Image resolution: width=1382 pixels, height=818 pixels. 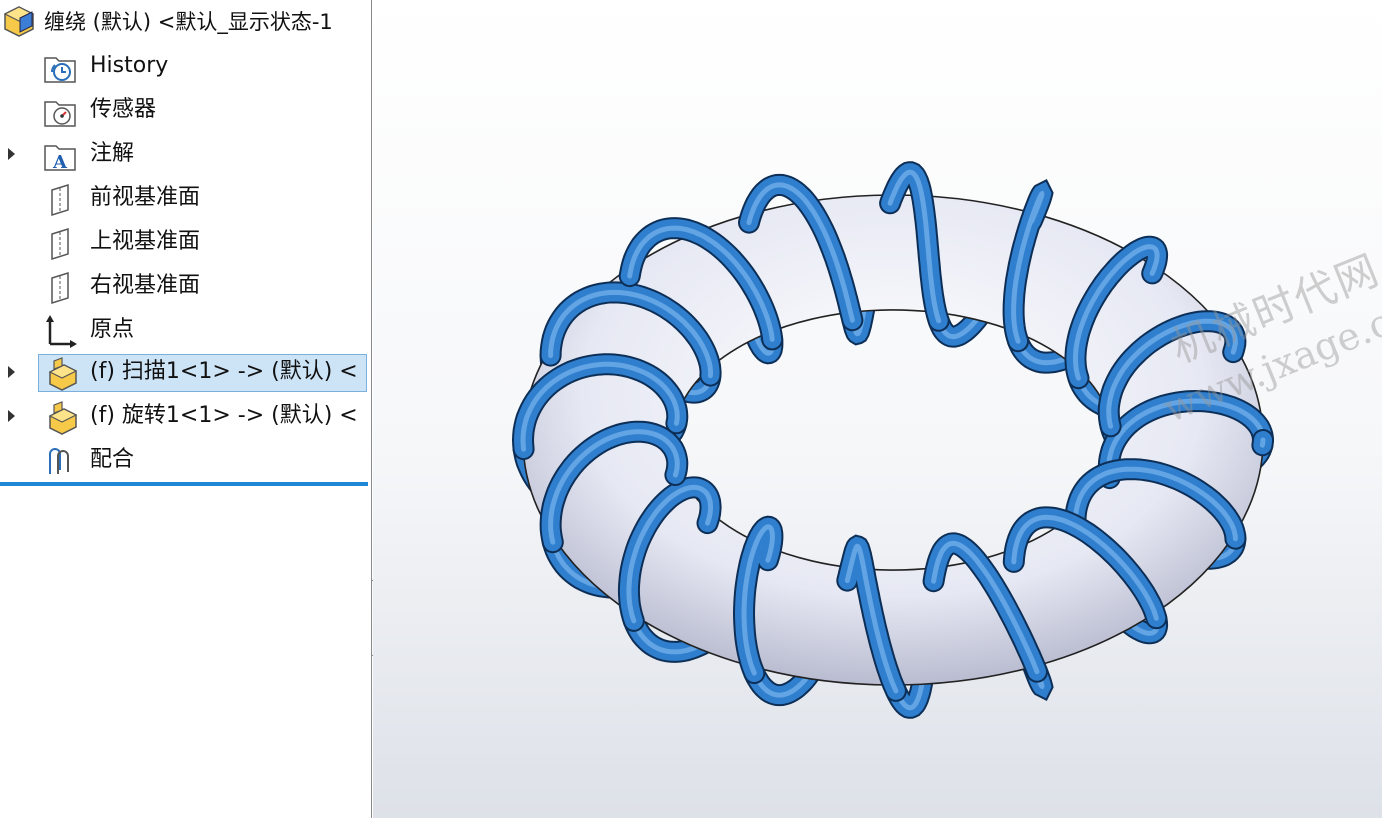 I want to click on tree-item-revolve-component: (f) 旋转1<1> -> (默认) <, so click(x=184, y=416).